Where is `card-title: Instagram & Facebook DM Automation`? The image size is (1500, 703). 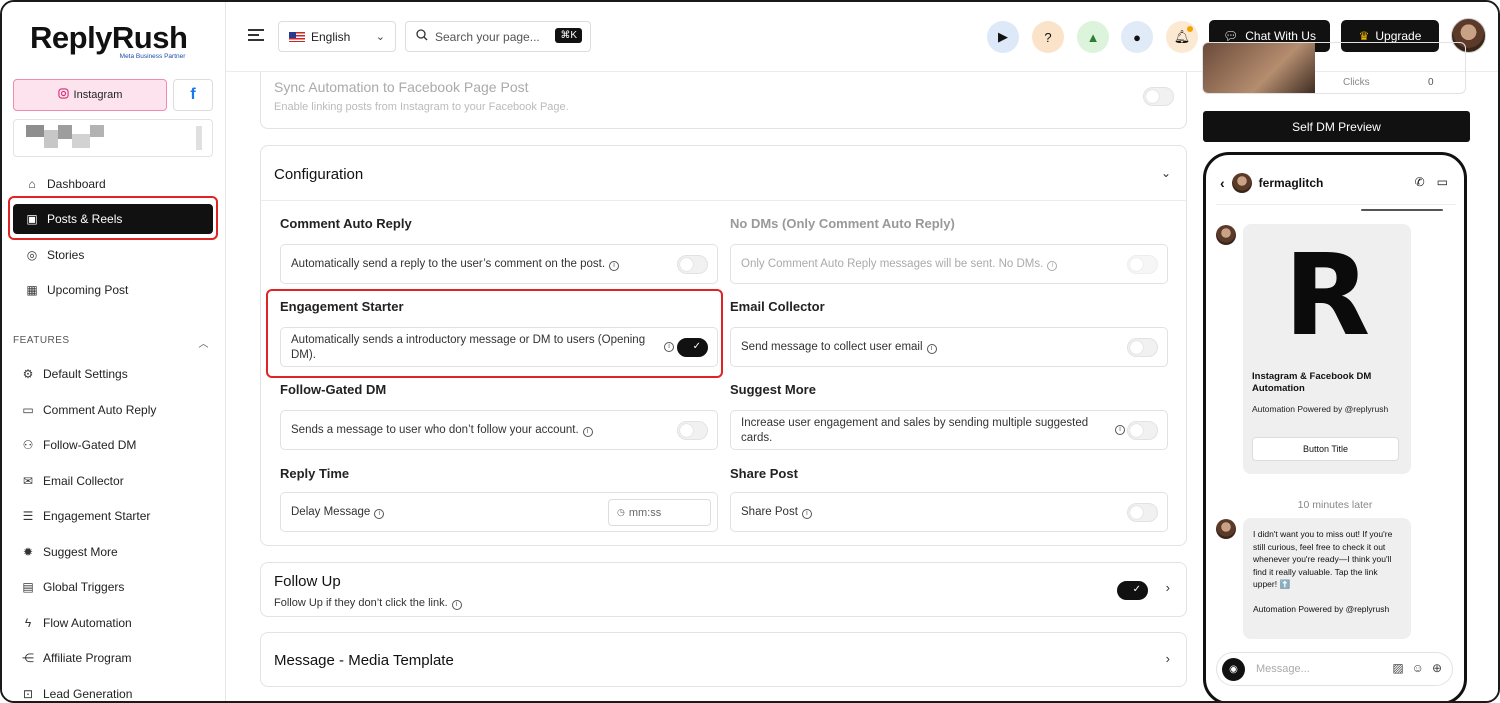 card-title: Instagram & Facebook DM Automation is located at coordinates (1312, 382).